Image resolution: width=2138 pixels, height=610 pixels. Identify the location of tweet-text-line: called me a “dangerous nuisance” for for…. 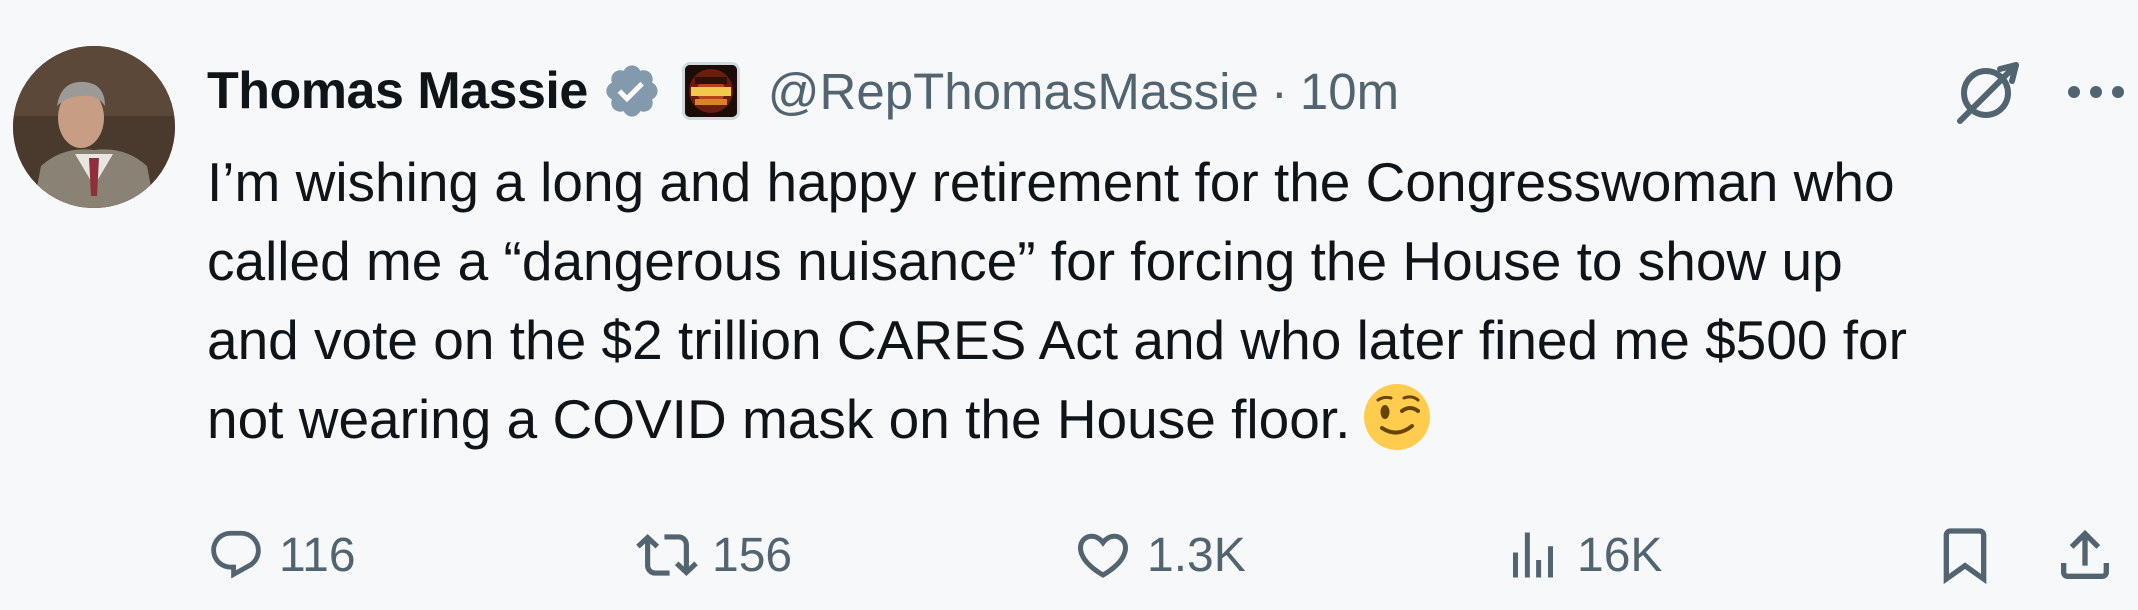
(1025, 261).